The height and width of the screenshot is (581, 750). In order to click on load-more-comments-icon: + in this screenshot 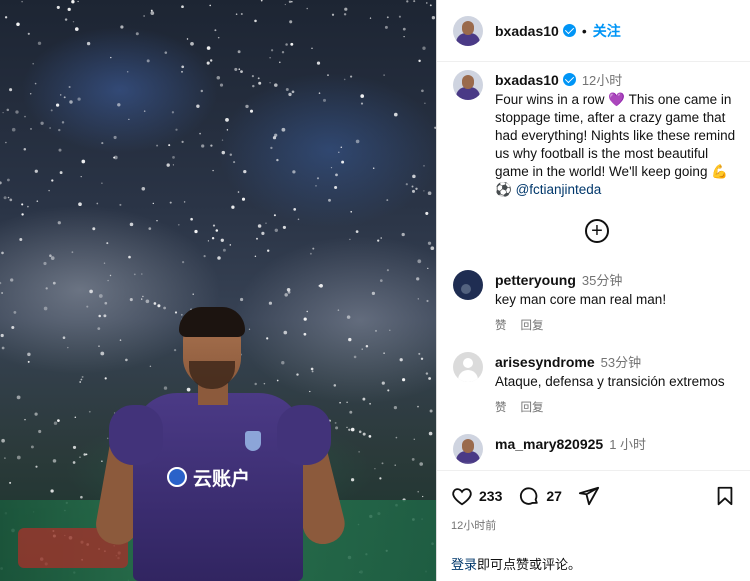, I will do `click(597, 231)`.